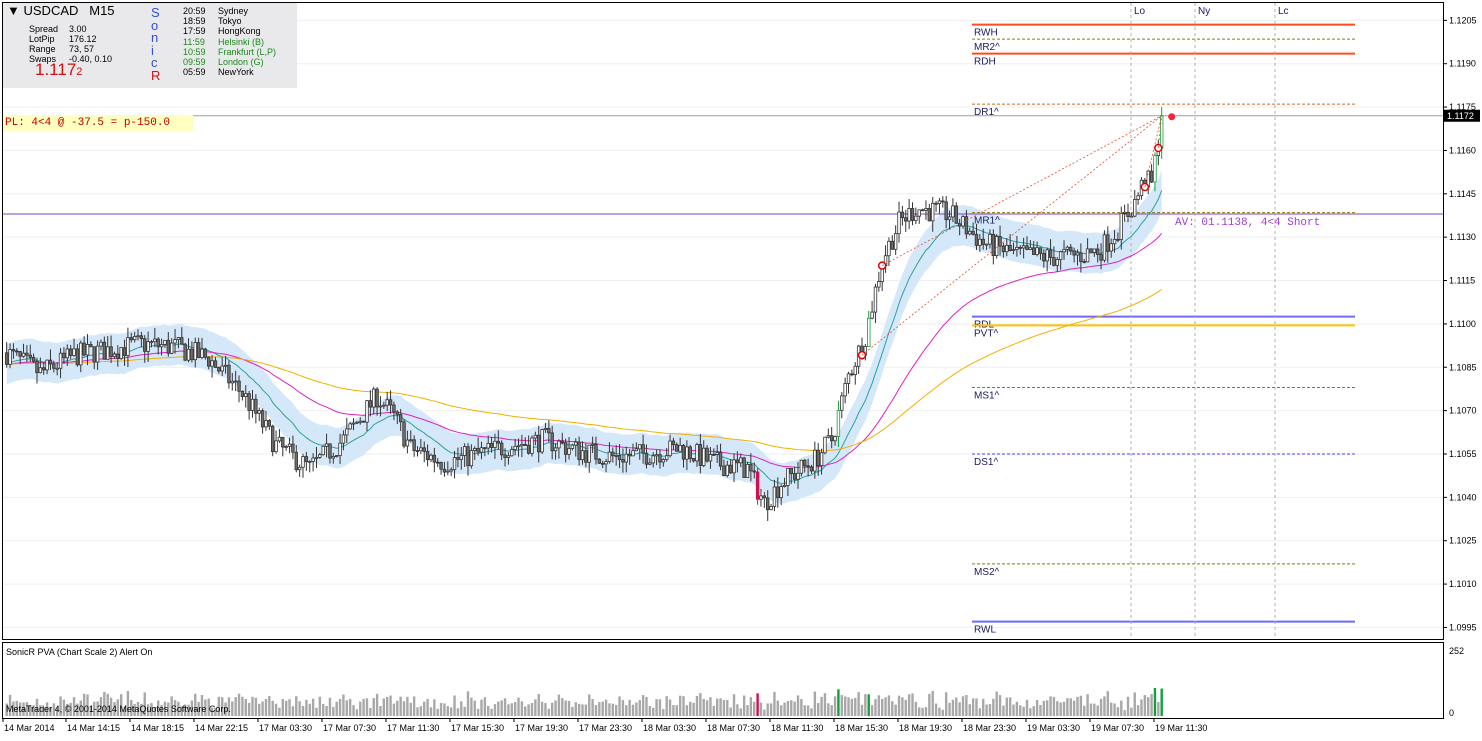 This screenshot has width=1482, height=741. I want to click on volume-max-label: 252, so click(1456, 651).